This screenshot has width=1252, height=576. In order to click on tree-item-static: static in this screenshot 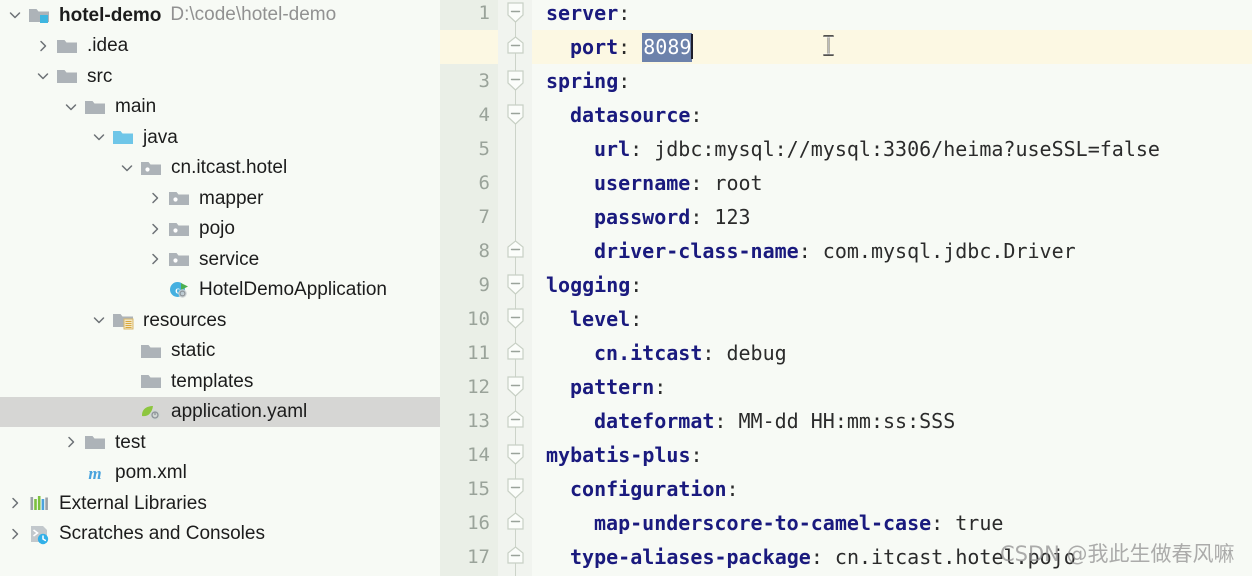, I will do `click(220, 351)`.